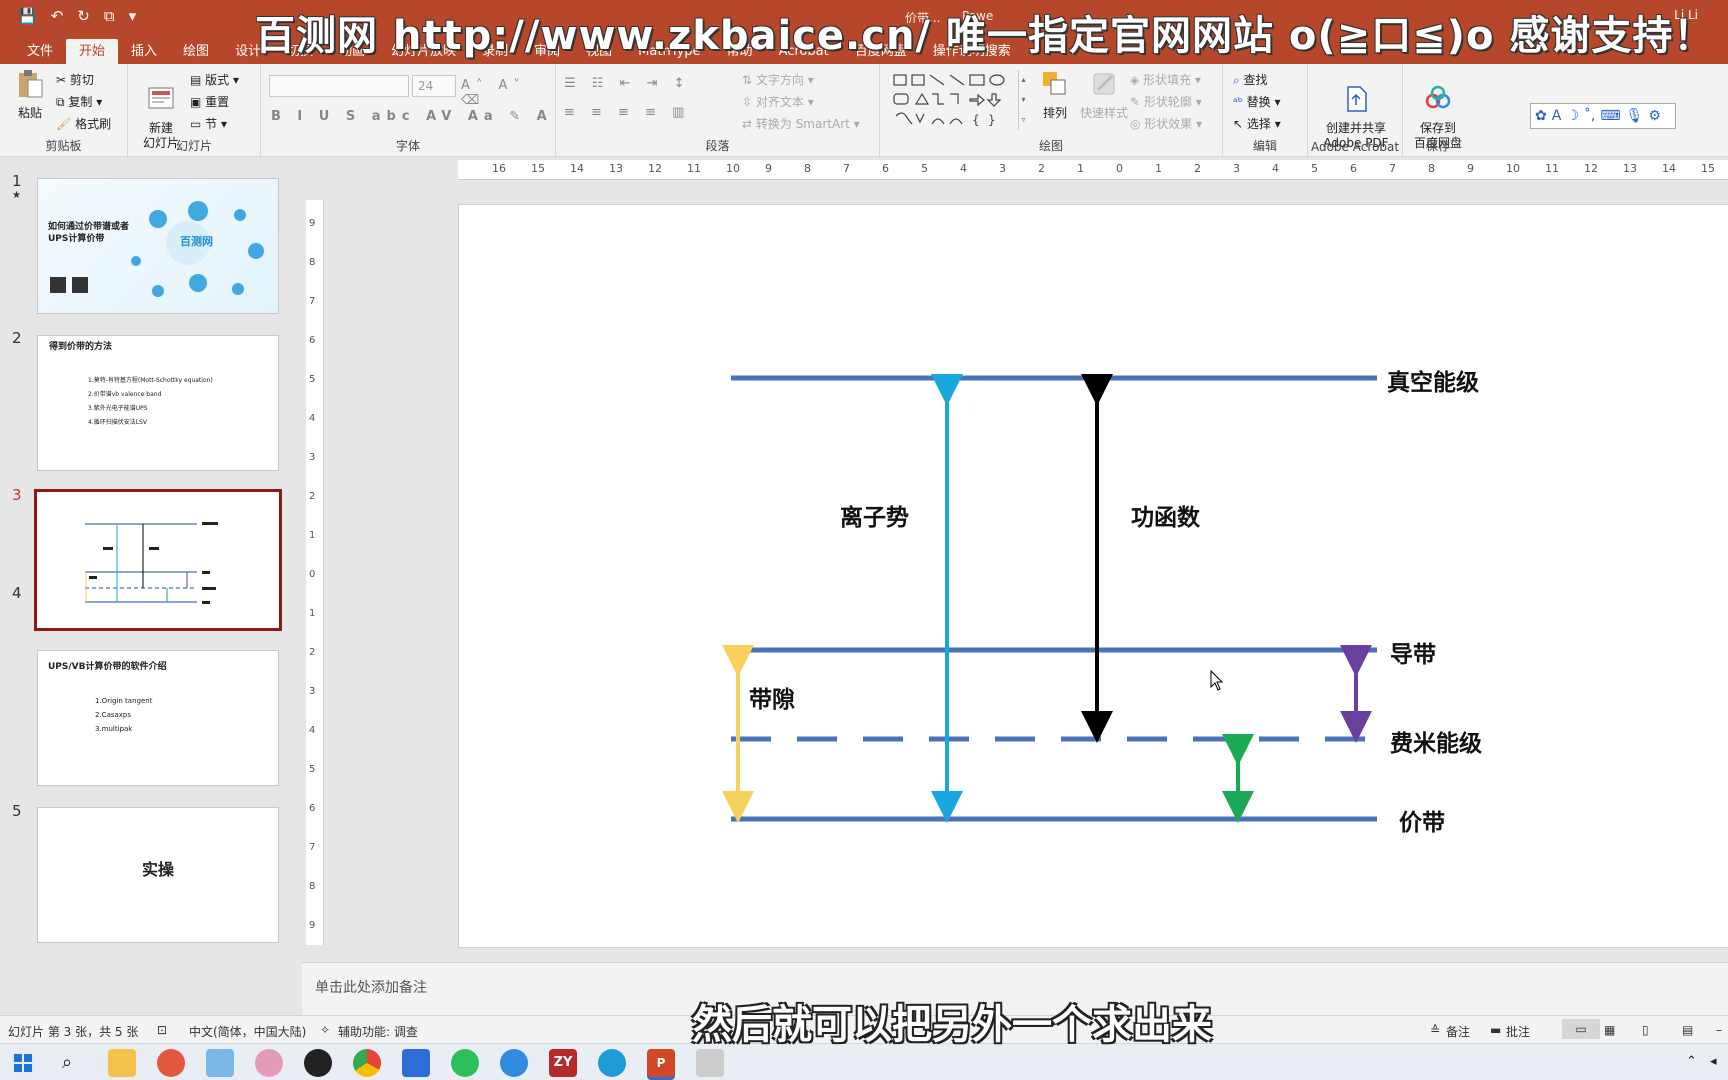 The width and height of the screenshot is (1728, 1080). I want to click on ime-toolbar: ✿ A ☽ ˚, ⌨ 🎙 ⚙, so click(1603, 116).